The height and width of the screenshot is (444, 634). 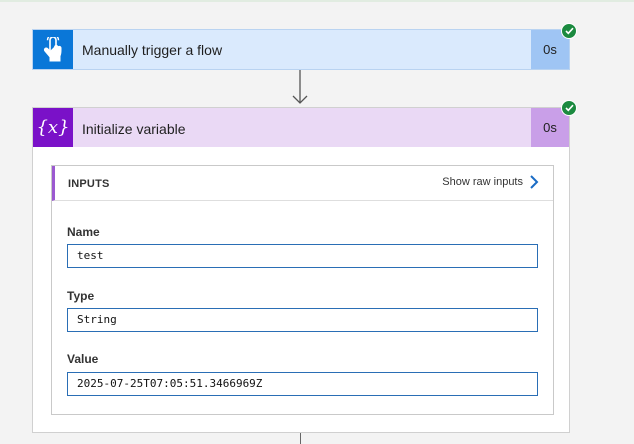 What do you see at coordinates (53, 49) in the screenshot?
I see `touch-hand-icon` at bounding box center [53, 49].